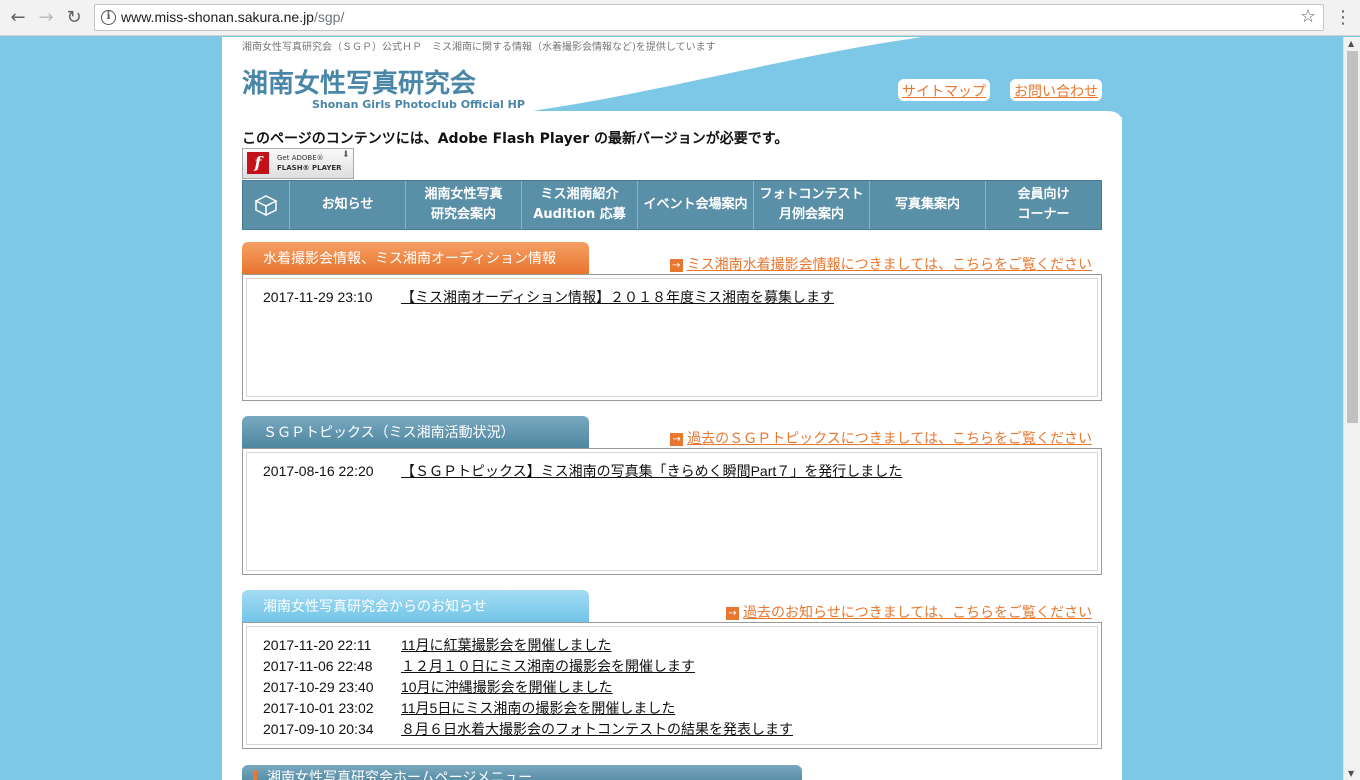  Describe the element at coordinates (548, 666) in the screenshot. I see `list-item-link: １２月１０日にミス湘南の撮影会を開催します` at that location.